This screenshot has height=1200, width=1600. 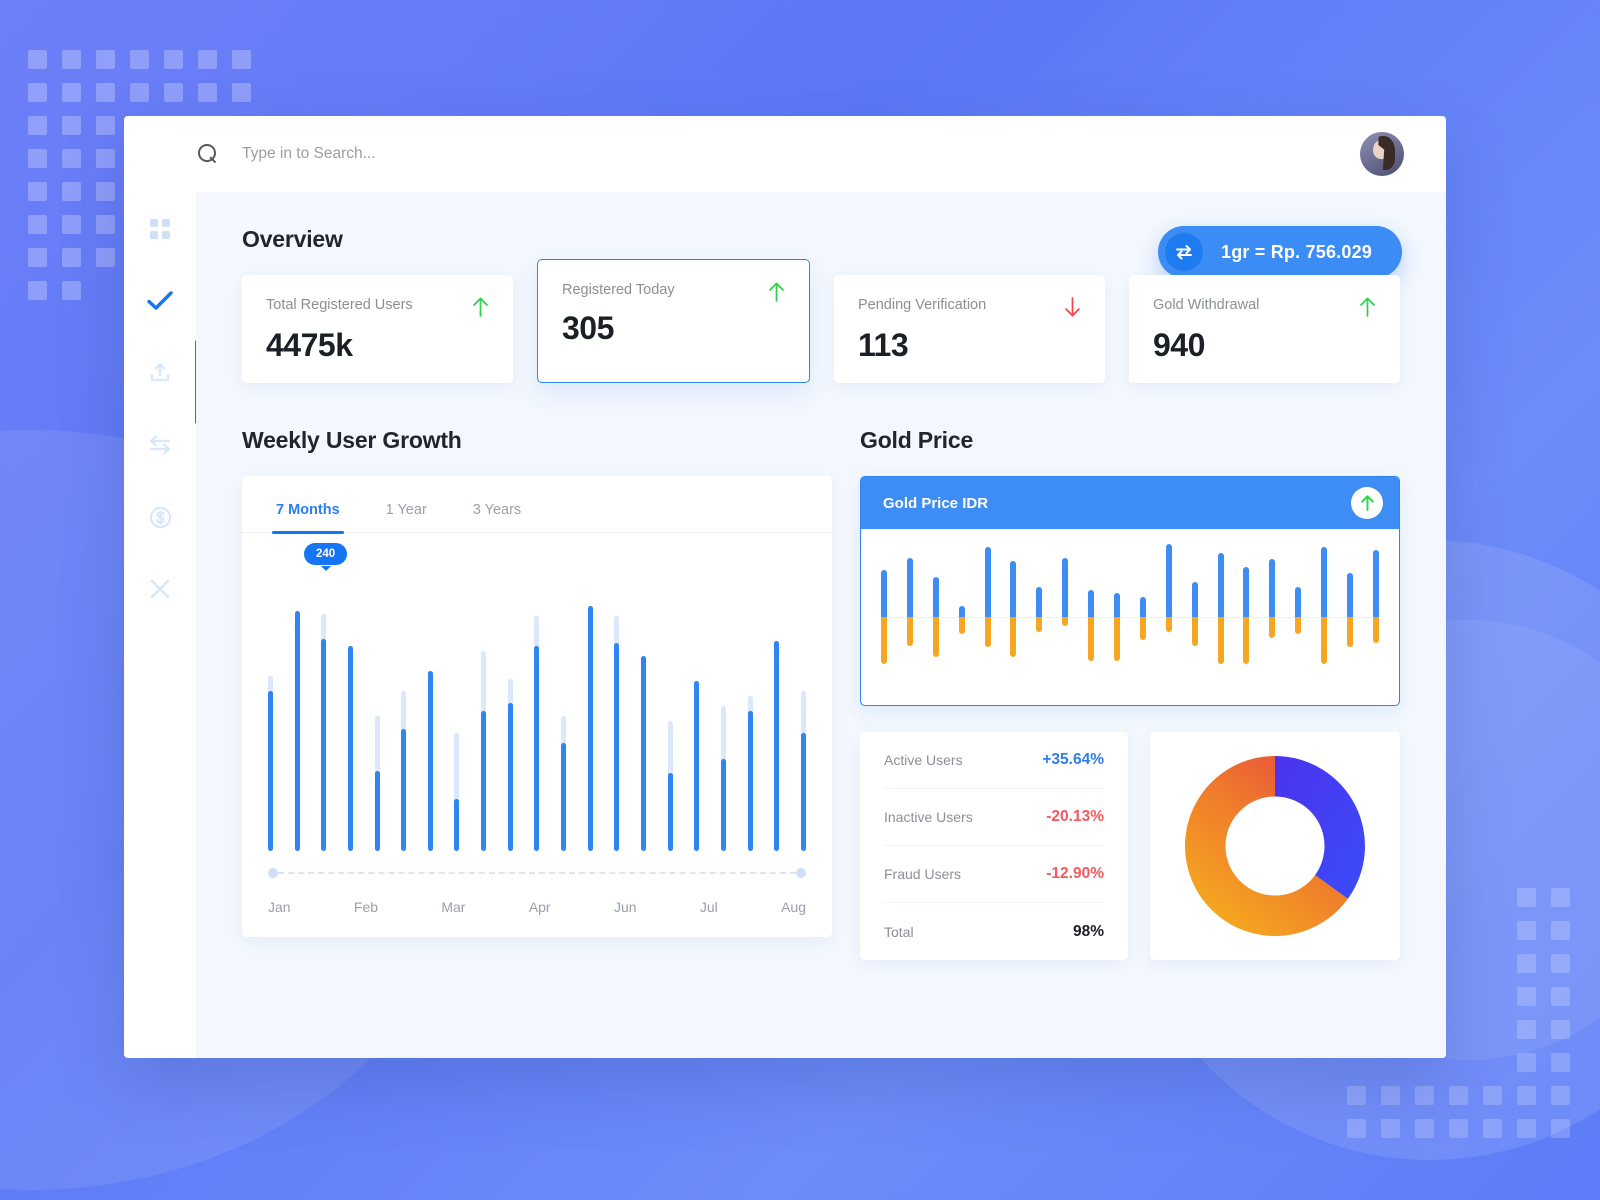 I want to click on tab-7-months: 7 Months, so click(x=308, y=518).